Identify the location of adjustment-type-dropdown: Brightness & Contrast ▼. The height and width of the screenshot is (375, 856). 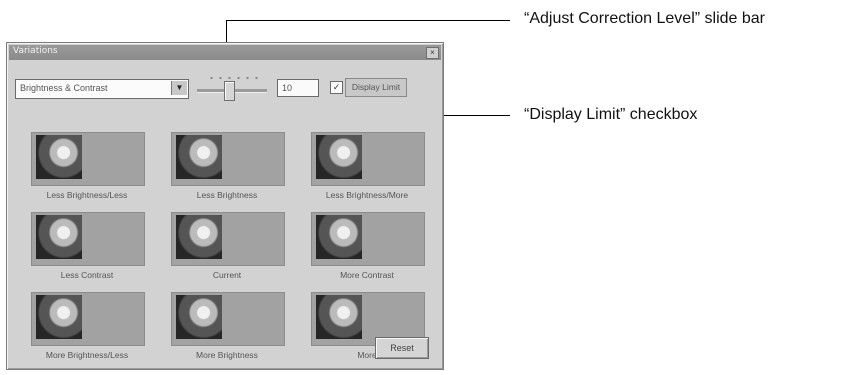
(102, 89).